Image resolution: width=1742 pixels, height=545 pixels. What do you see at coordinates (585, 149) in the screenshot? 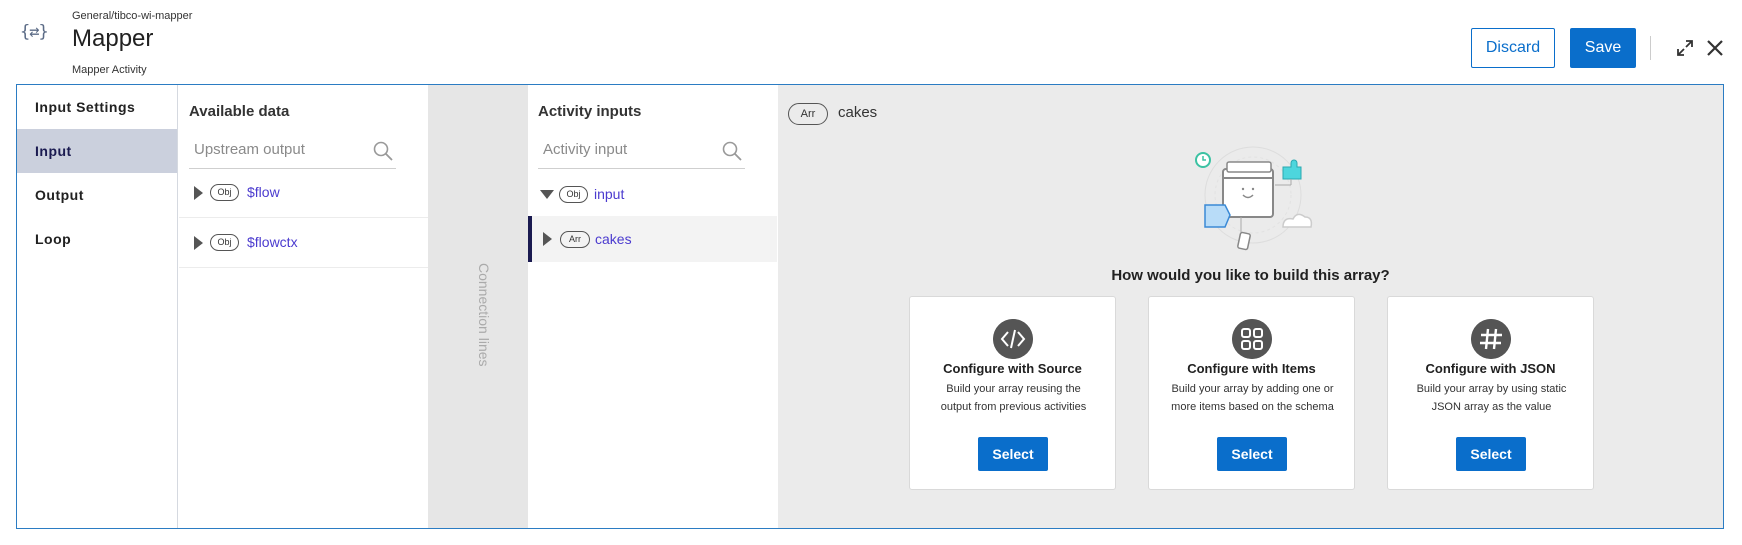
I see `activity-search-placeholder: Activity input` at bounding box center [585, 149].